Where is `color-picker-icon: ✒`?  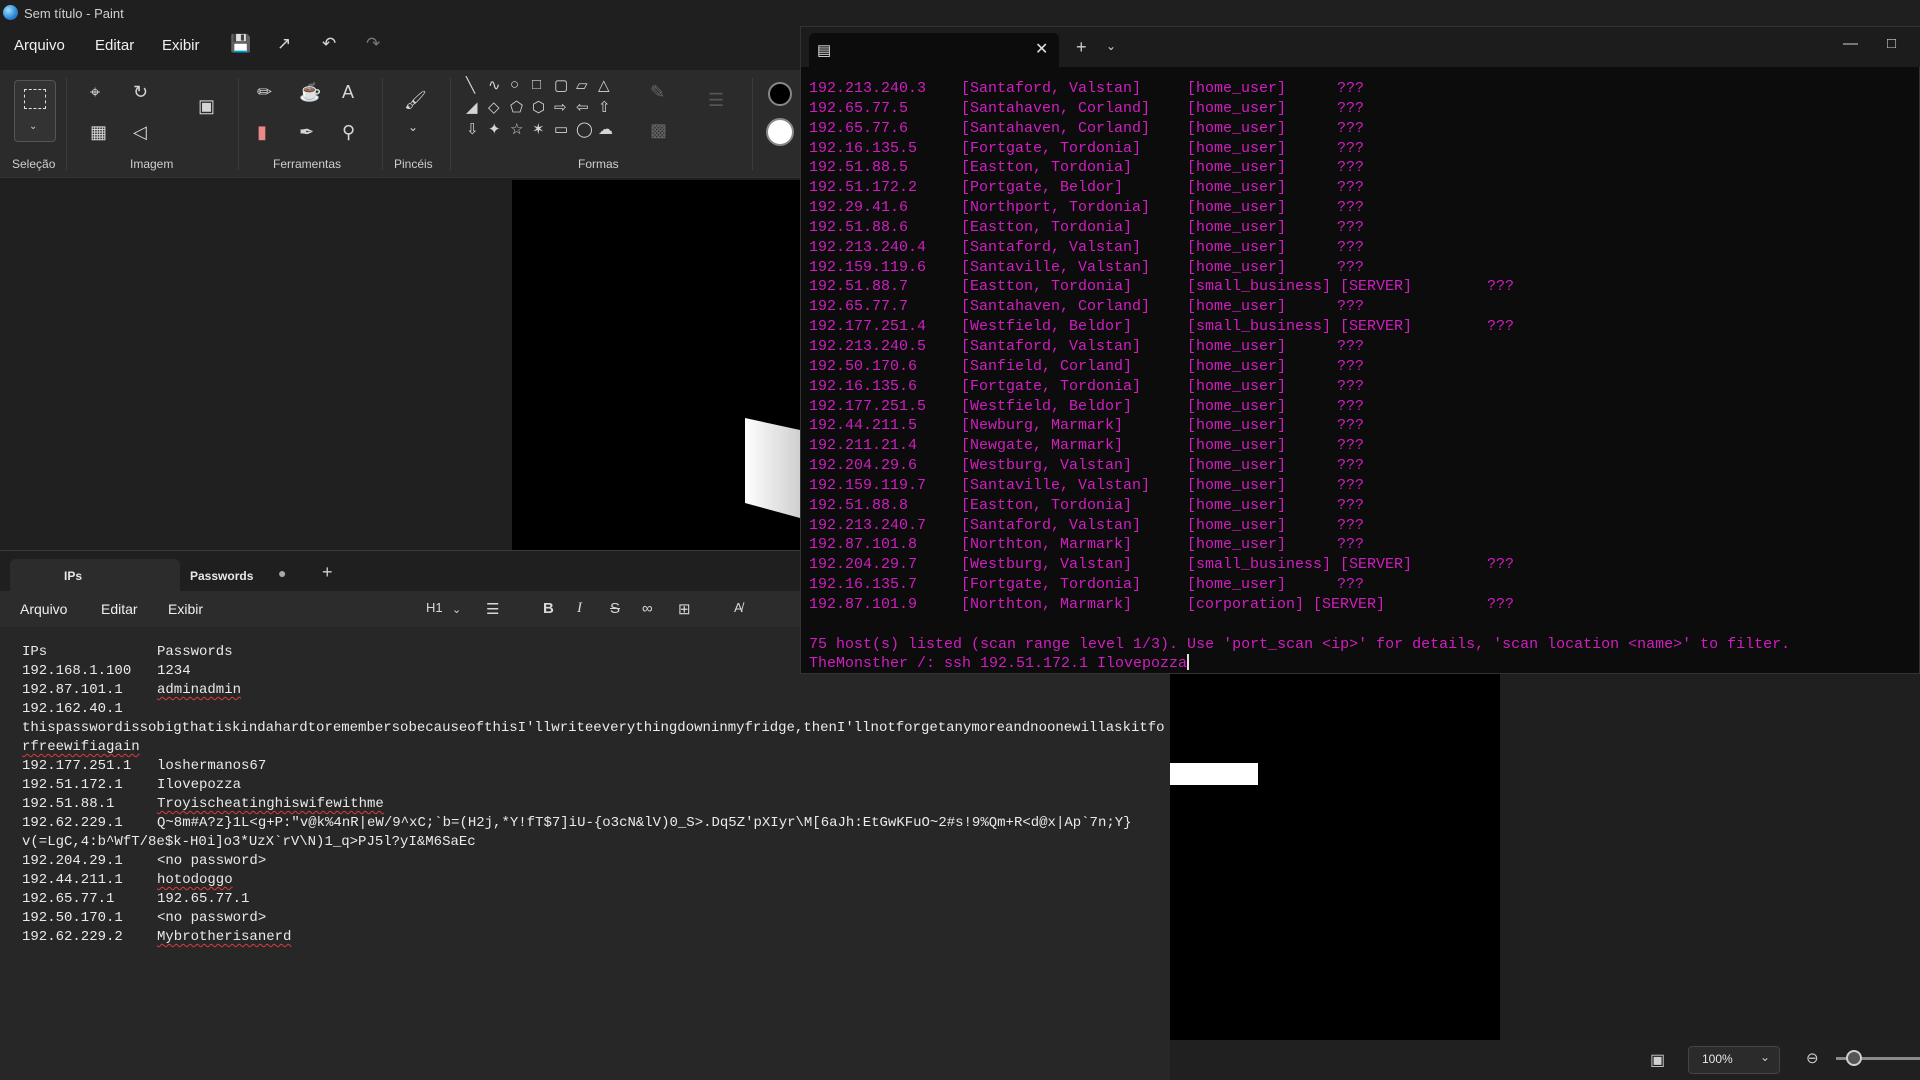
color-picker-icon: ✒ is located at coordinates (306, 132).